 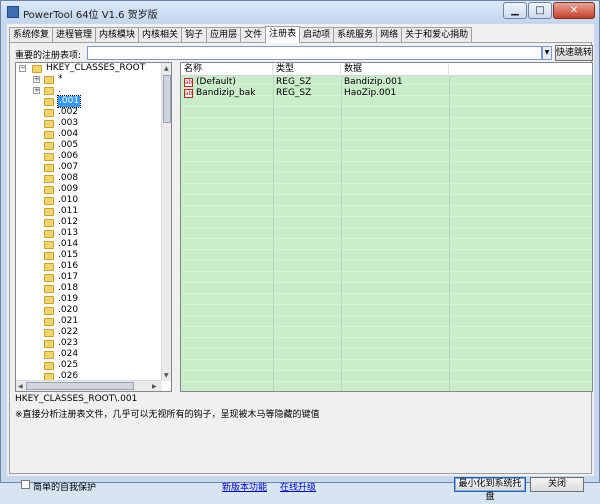 What do you see at coordinates (74, 35) in the screenshot?
I see `tab-2: 进程管理` at bounding box center [74, 35].